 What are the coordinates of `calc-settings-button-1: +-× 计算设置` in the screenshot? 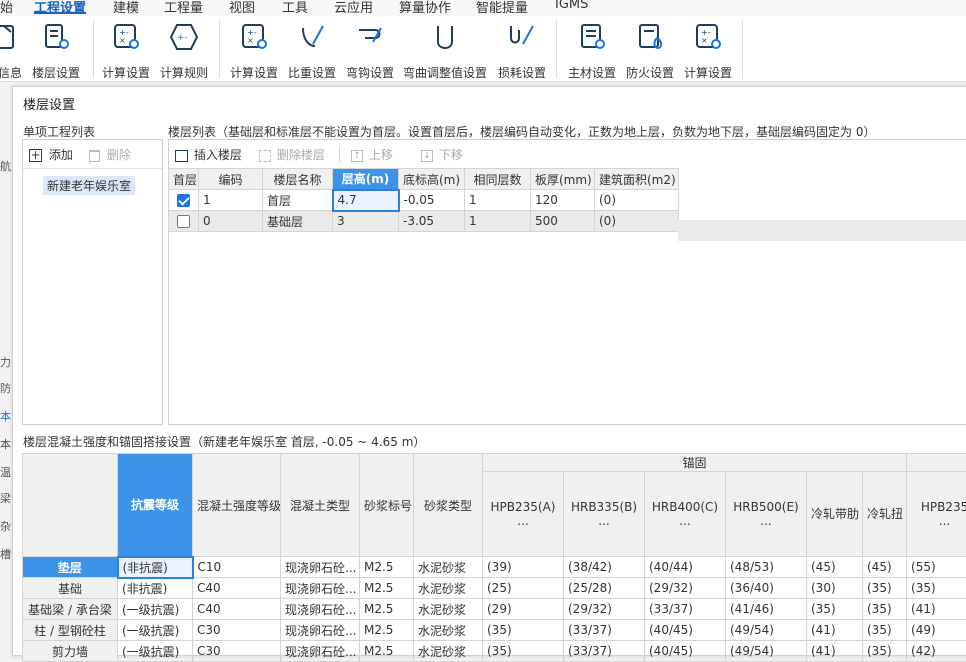 It's located at (126, 50).